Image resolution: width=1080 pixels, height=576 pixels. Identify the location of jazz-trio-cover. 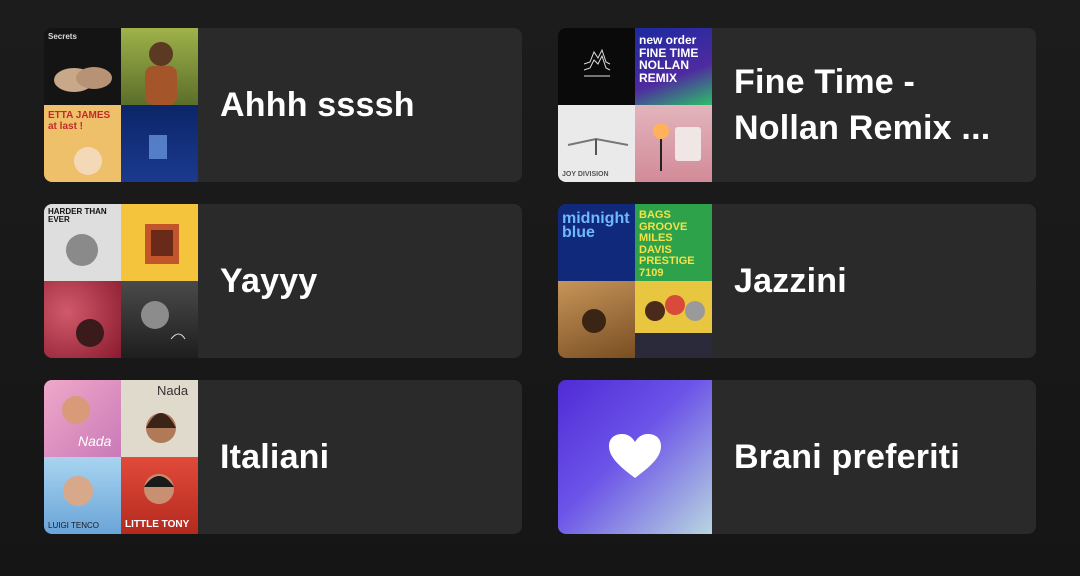
(673, 319).